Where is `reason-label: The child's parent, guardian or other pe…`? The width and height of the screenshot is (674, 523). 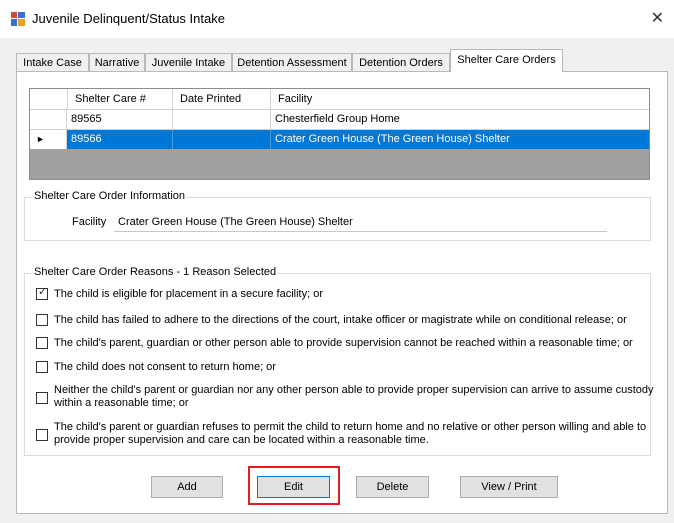 reason-label: The child's parent, guardian or other pe… is located at coordinates (343, 343).